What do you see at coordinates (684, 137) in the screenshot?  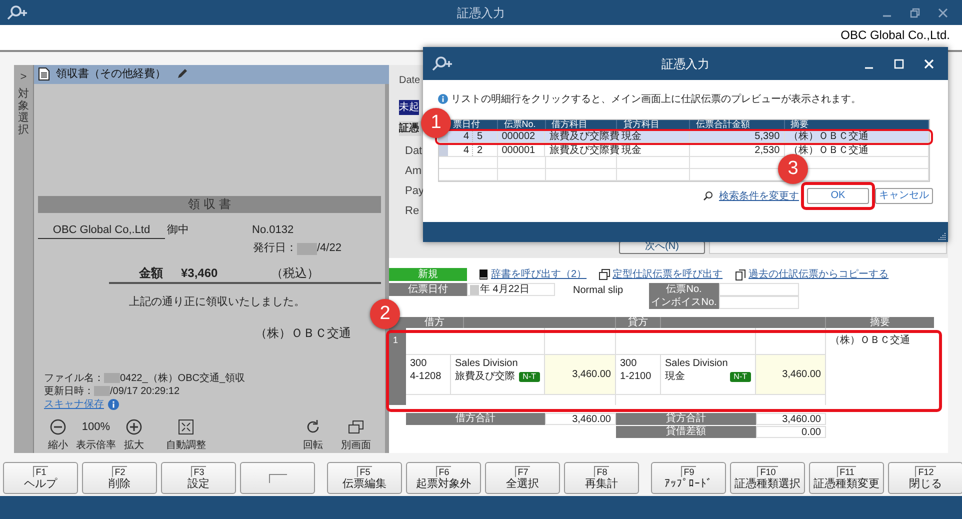 I see `table-row: 4 5 000002 旅費及び交際費 現金 5,390 （株）ＯＢＣ交通` at bounding box center [684, 137].